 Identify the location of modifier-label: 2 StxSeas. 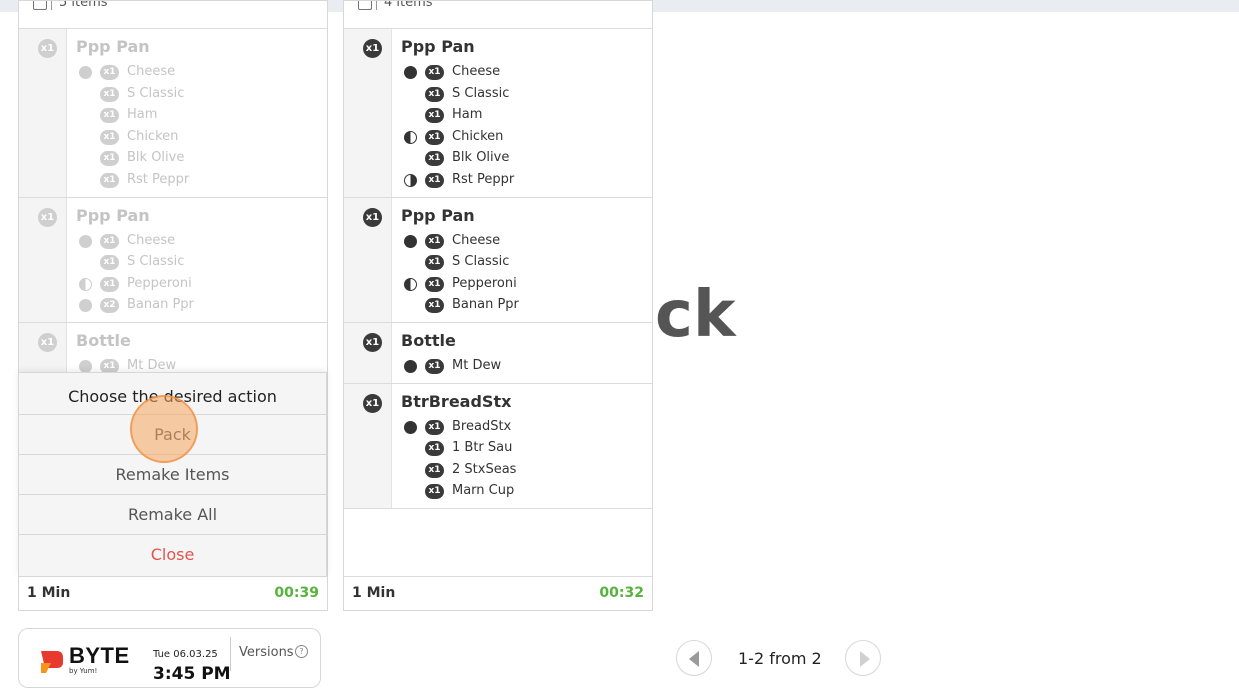
(484, 469).